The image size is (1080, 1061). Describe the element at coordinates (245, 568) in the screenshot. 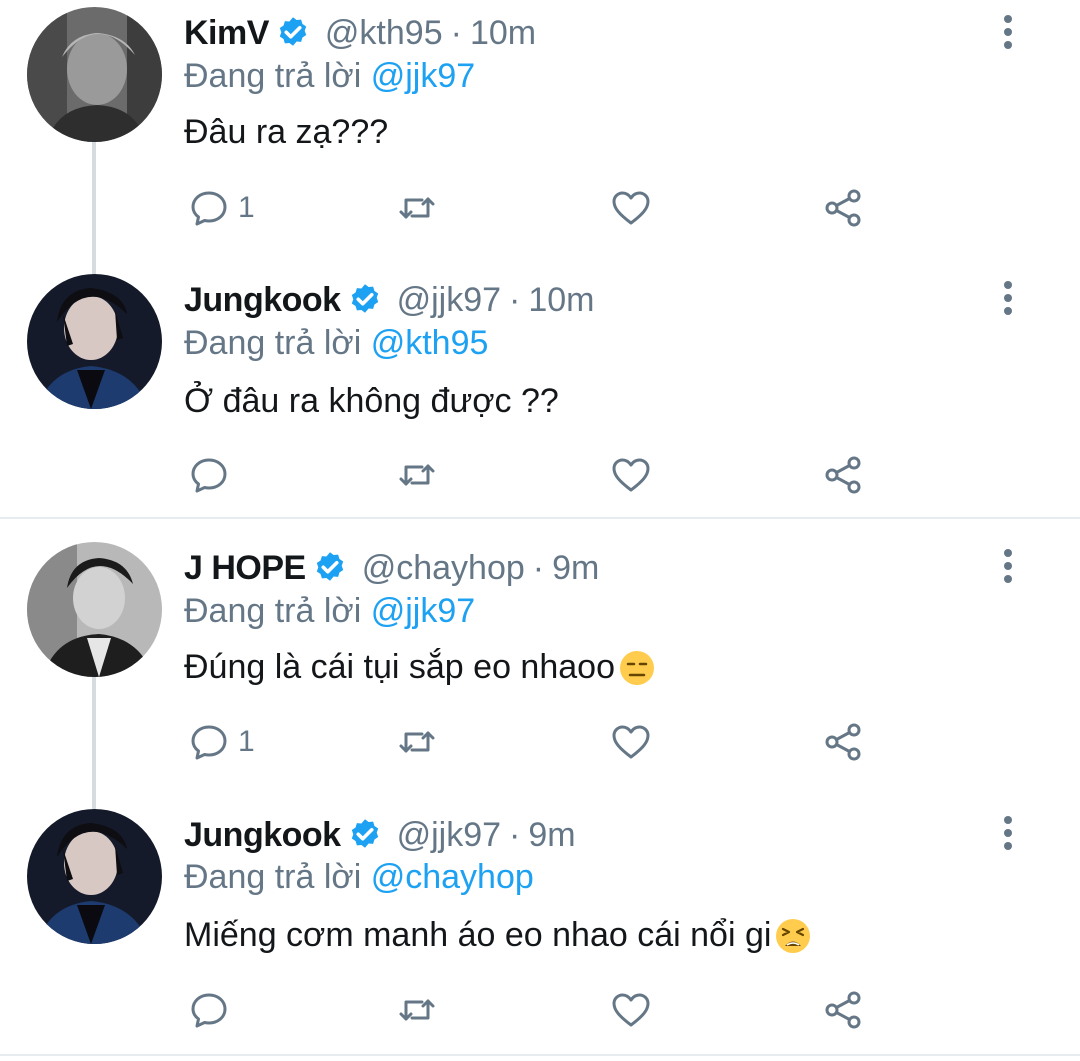

I see `display-name: J HOPE` at that location.